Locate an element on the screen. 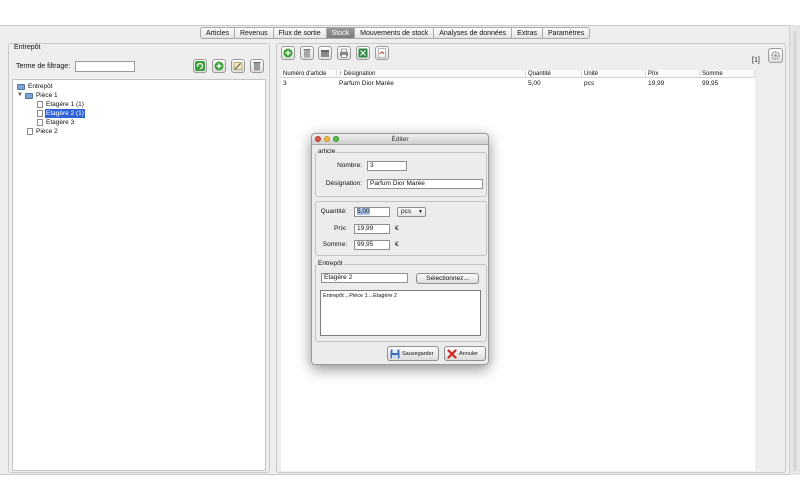 This screenshot has height=500, width=800. entrepot-field: Etagère 2 is located at coordinates (364, 278).